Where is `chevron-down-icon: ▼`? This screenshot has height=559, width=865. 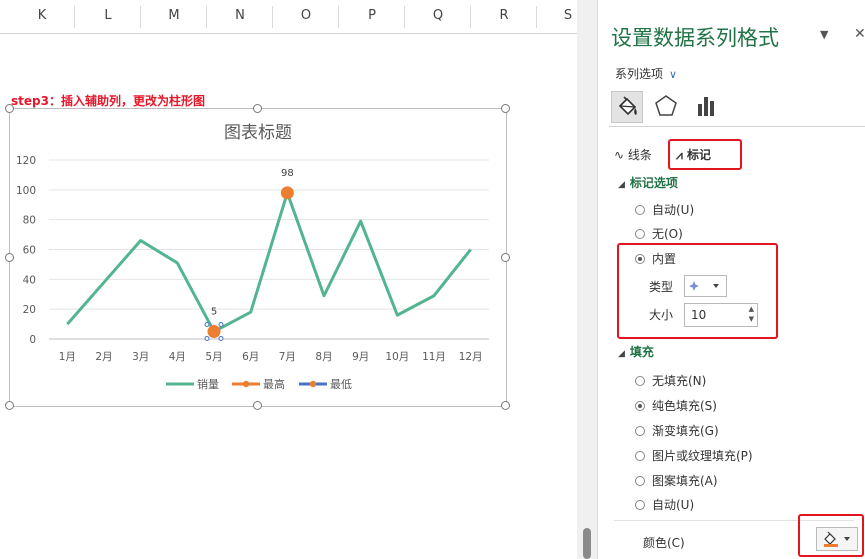
chevron-down-icon: ▼ is located at coordinates (827, 34).